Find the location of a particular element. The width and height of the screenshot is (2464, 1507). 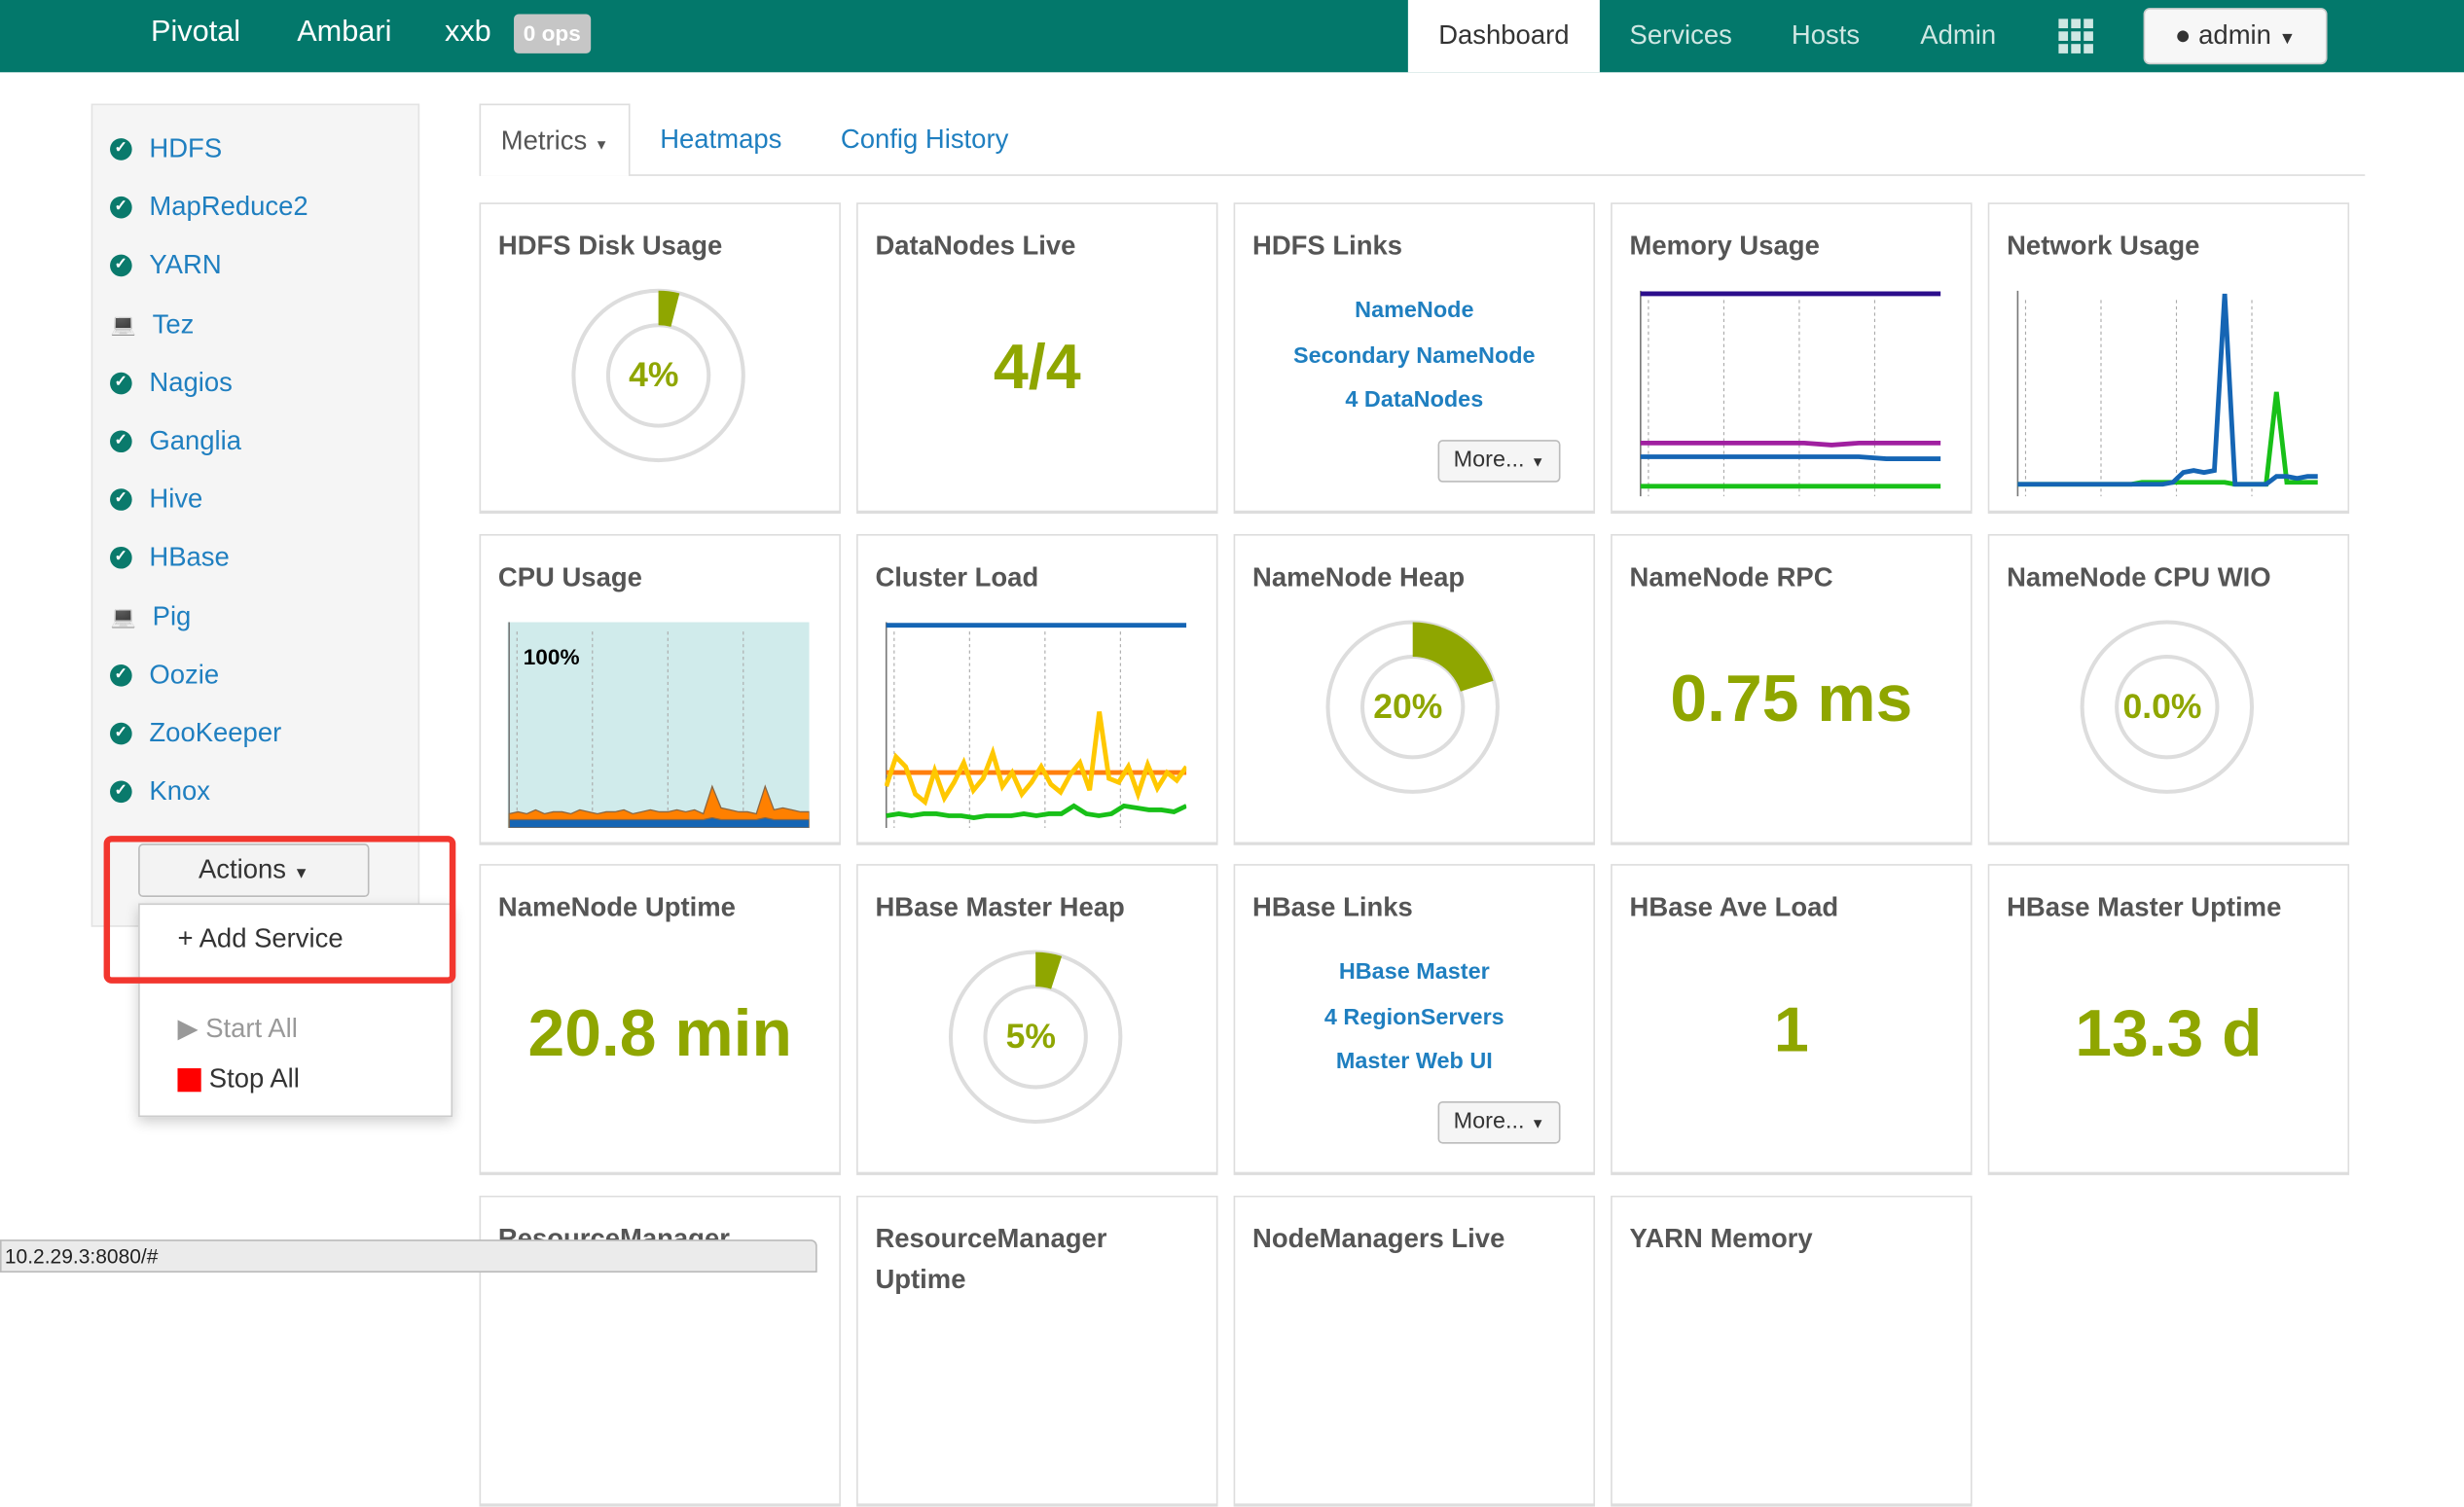

widget-hbase-uptime: HBase Master Uptime 13.3 d is located at coordinates (2168, 1020).